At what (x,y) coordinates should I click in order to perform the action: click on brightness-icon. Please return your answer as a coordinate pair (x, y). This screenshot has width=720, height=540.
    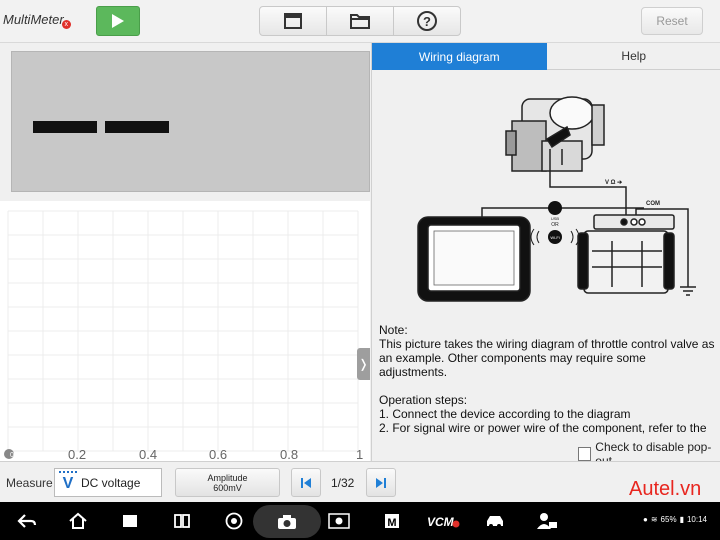
    Looking at the image, I should click on (339, 521).